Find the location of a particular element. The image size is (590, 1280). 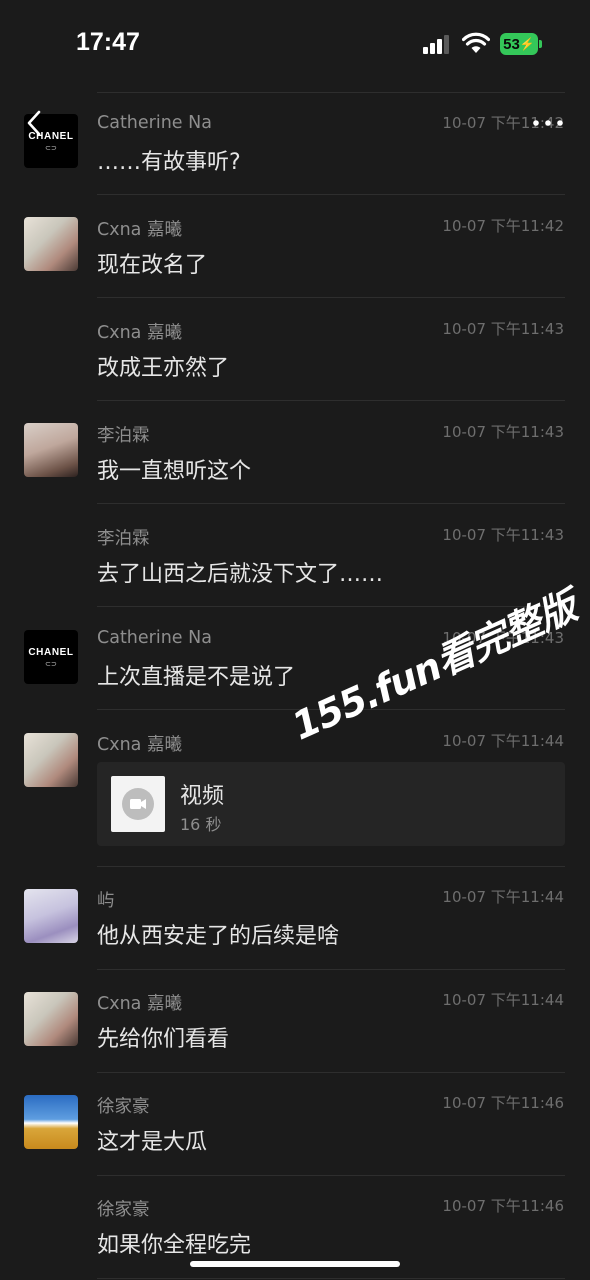

message-text: ……有故事听? is located at coordinates (169, 160).